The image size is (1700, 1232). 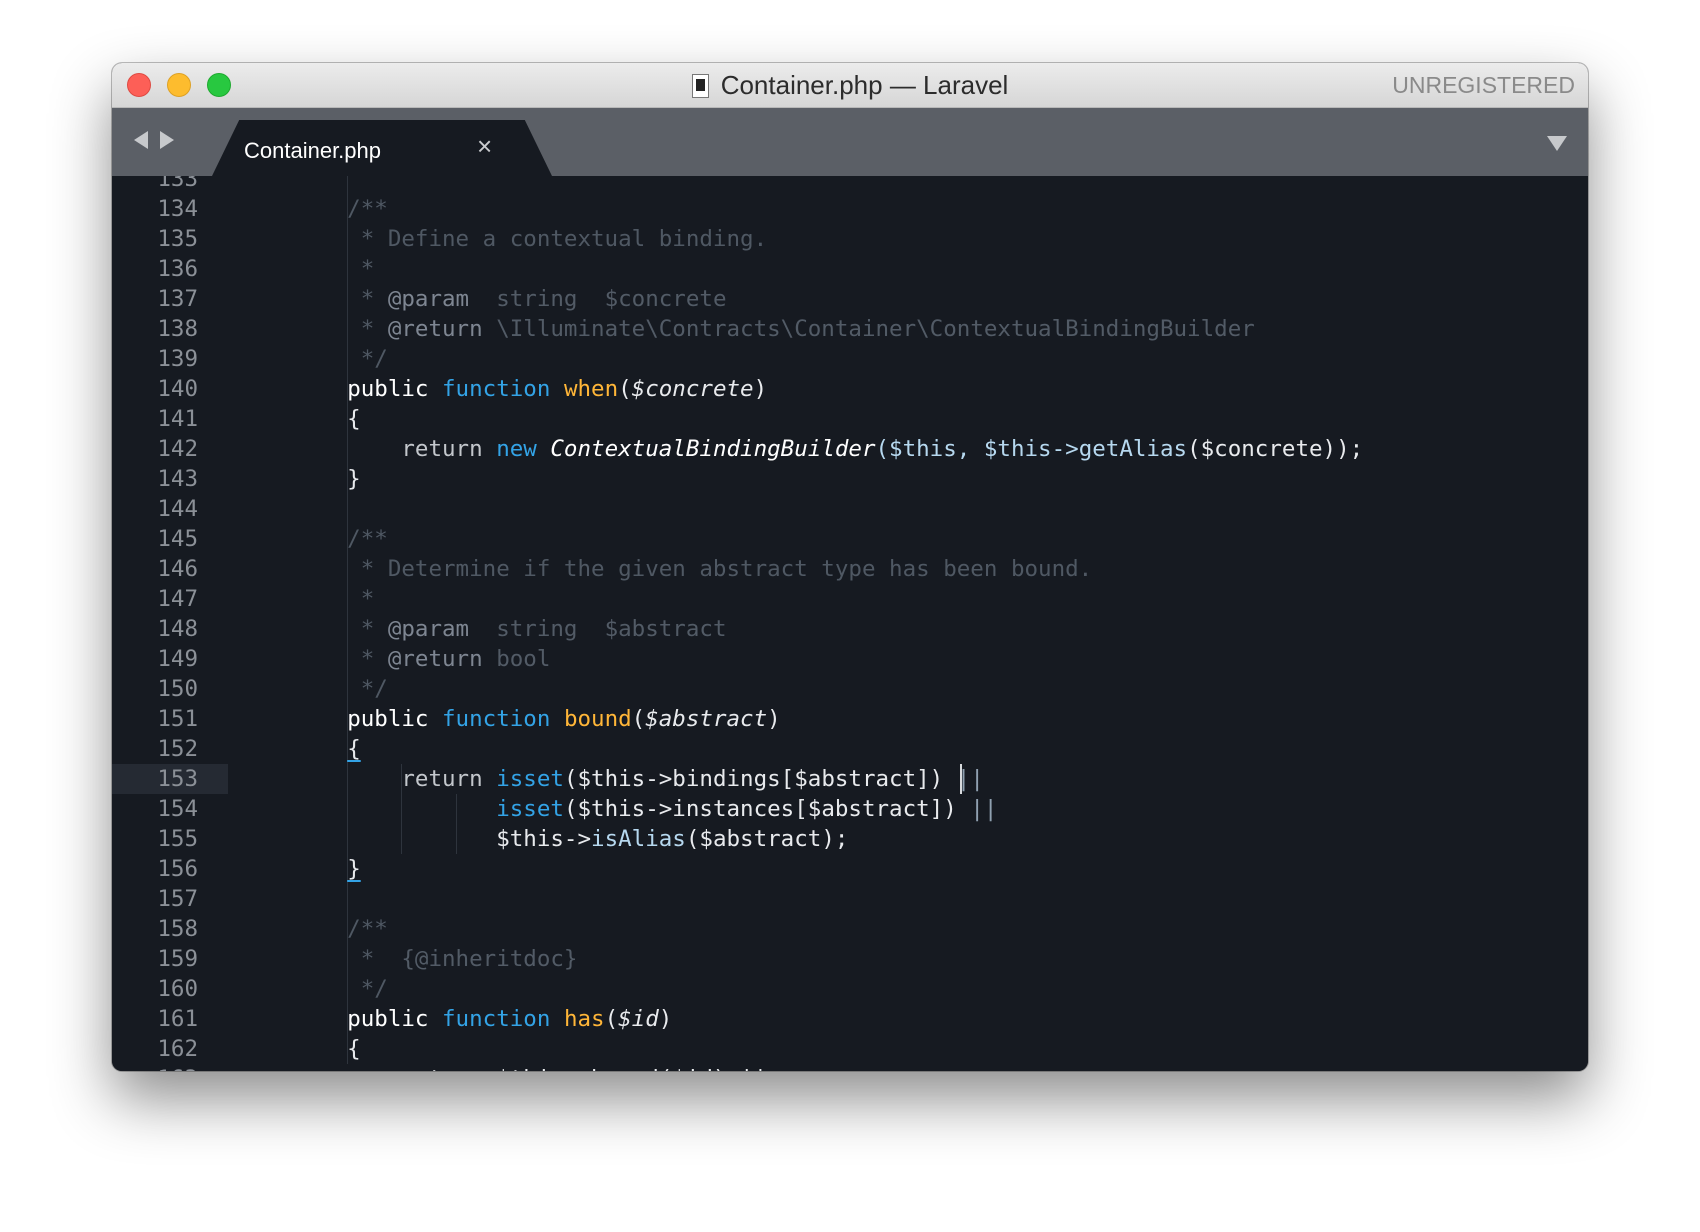 I want to click on code-token: ($this->instances[$abstract]), so click(x=767, y=809).